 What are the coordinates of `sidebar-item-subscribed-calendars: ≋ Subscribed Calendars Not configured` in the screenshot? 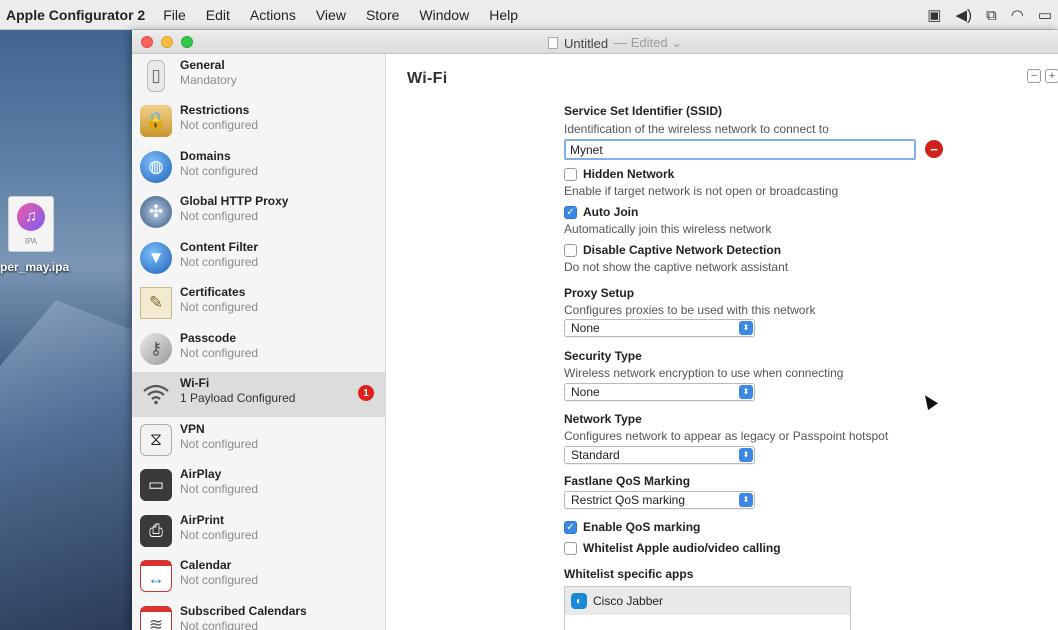 It's located at (258, 615).